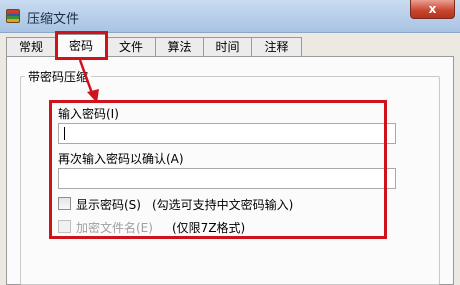 The image size is (460, 285). I want to click on encrypt-filenames-hint: (仅限7Z格式), so click(209, 228).